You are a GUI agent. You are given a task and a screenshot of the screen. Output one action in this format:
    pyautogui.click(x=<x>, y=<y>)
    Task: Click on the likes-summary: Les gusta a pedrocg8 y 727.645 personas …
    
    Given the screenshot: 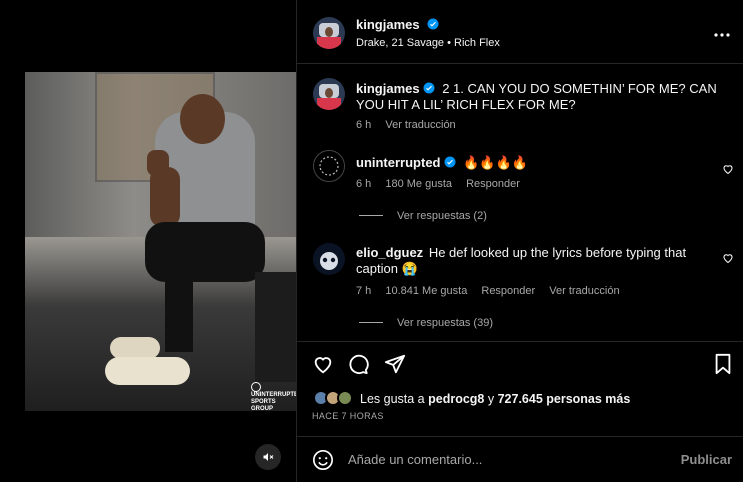 What is the action you would take?
    pyautogui.click(x=495, y=399)
    